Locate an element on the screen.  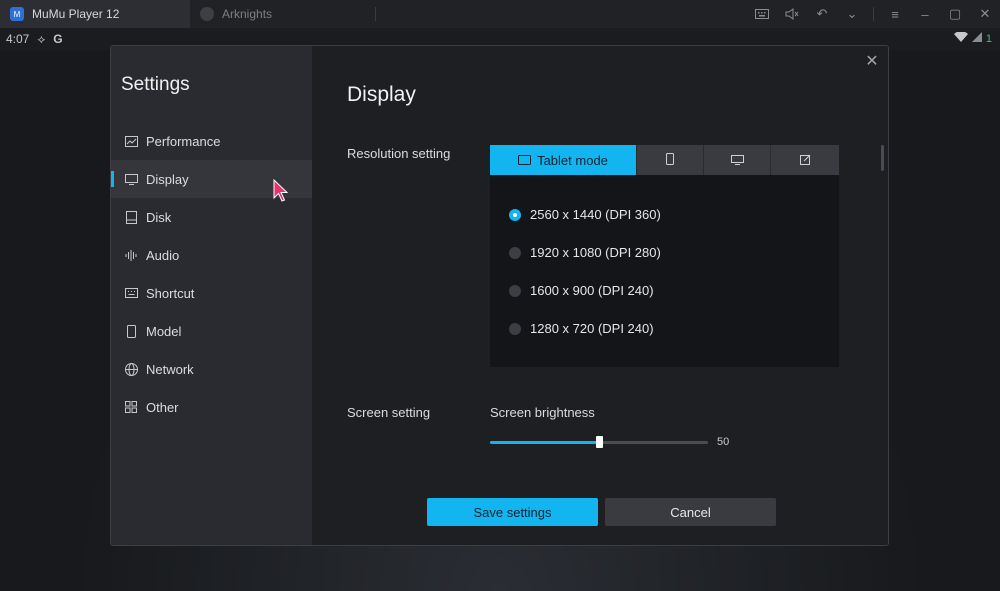
page-title: Display is located at coordinates (381, 94).